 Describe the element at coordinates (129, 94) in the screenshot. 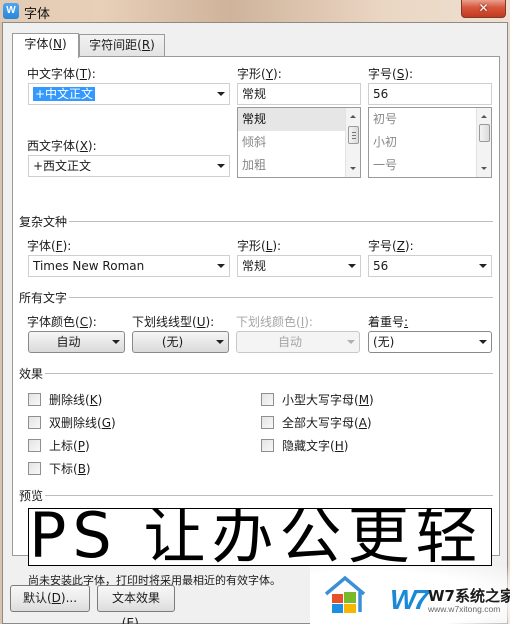

I see `chinese-font-combo: +中文正文` at that location.